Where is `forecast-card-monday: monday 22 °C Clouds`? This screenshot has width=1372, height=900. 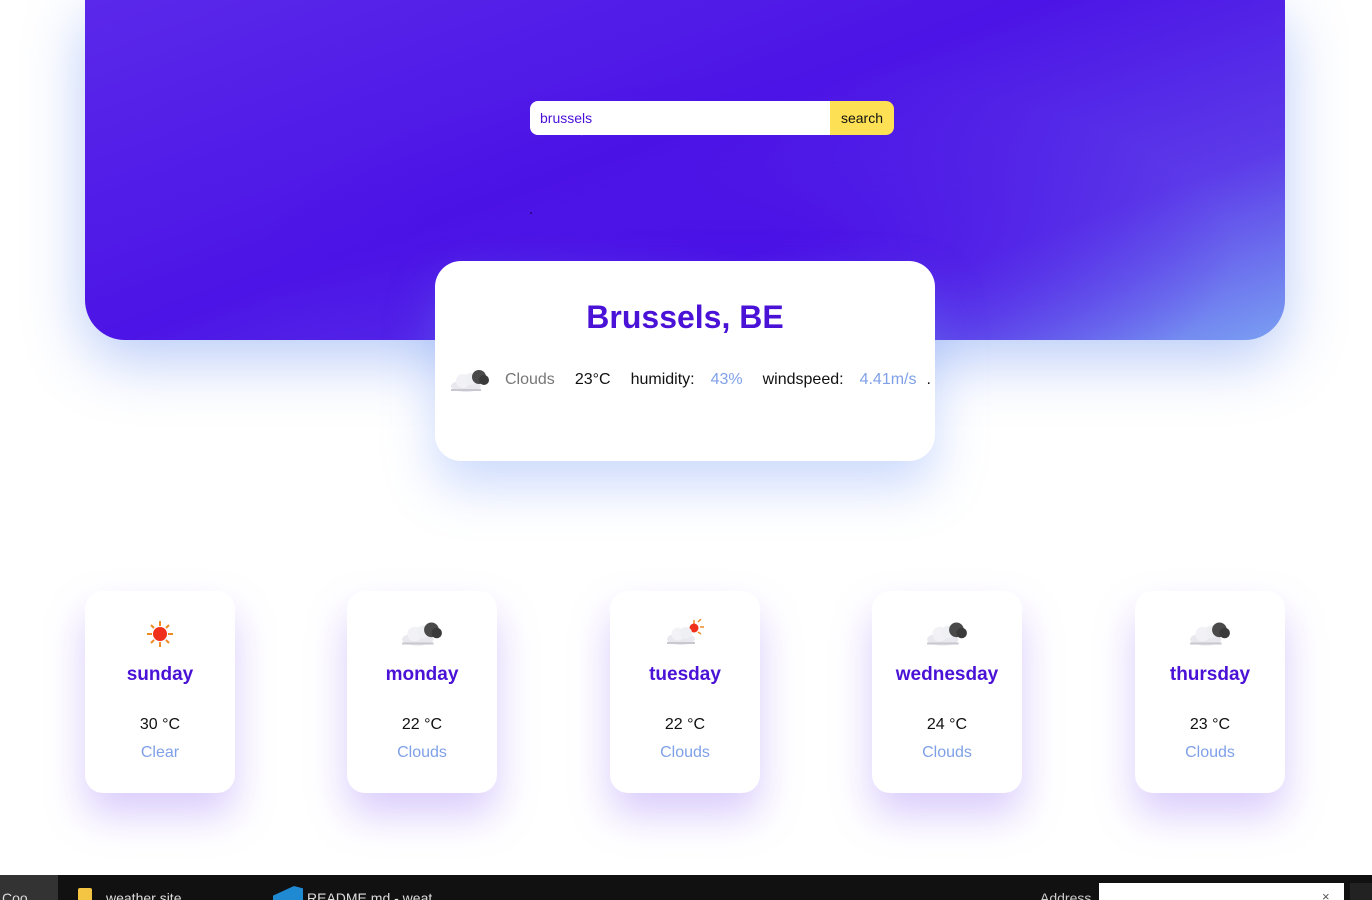 forecast-card-monday: monday 22 °C Clouds is located at coordinates (422, 692).